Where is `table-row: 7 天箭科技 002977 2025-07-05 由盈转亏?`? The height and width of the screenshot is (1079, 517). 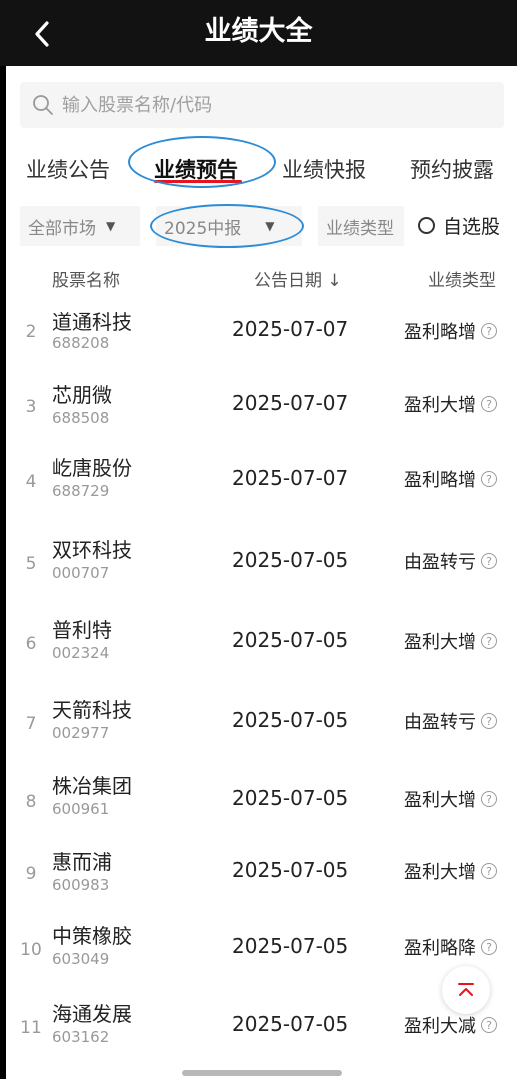
table-row: 7 天箭科技 002977 2025-07-05 由盈转亏? is located at coordinates (261, 718).